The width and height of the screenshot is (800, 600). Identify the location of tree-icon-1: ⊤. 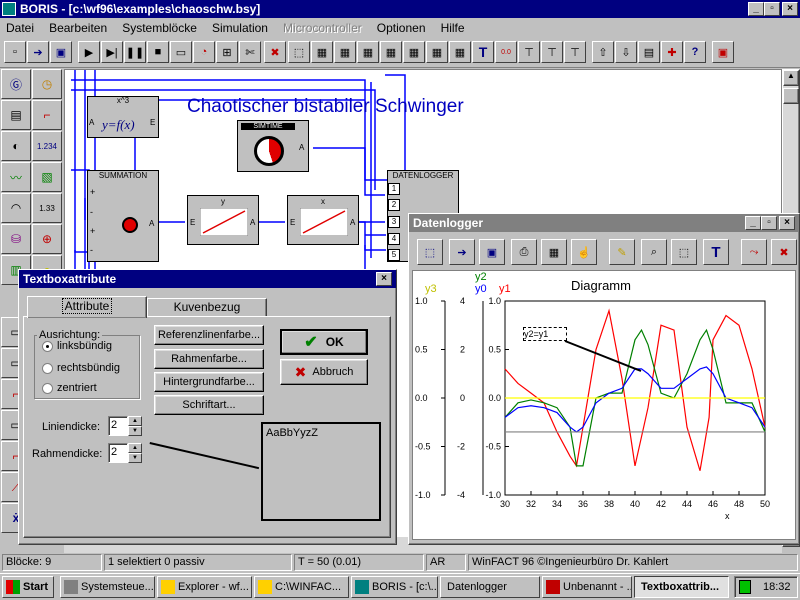
(529, 52).